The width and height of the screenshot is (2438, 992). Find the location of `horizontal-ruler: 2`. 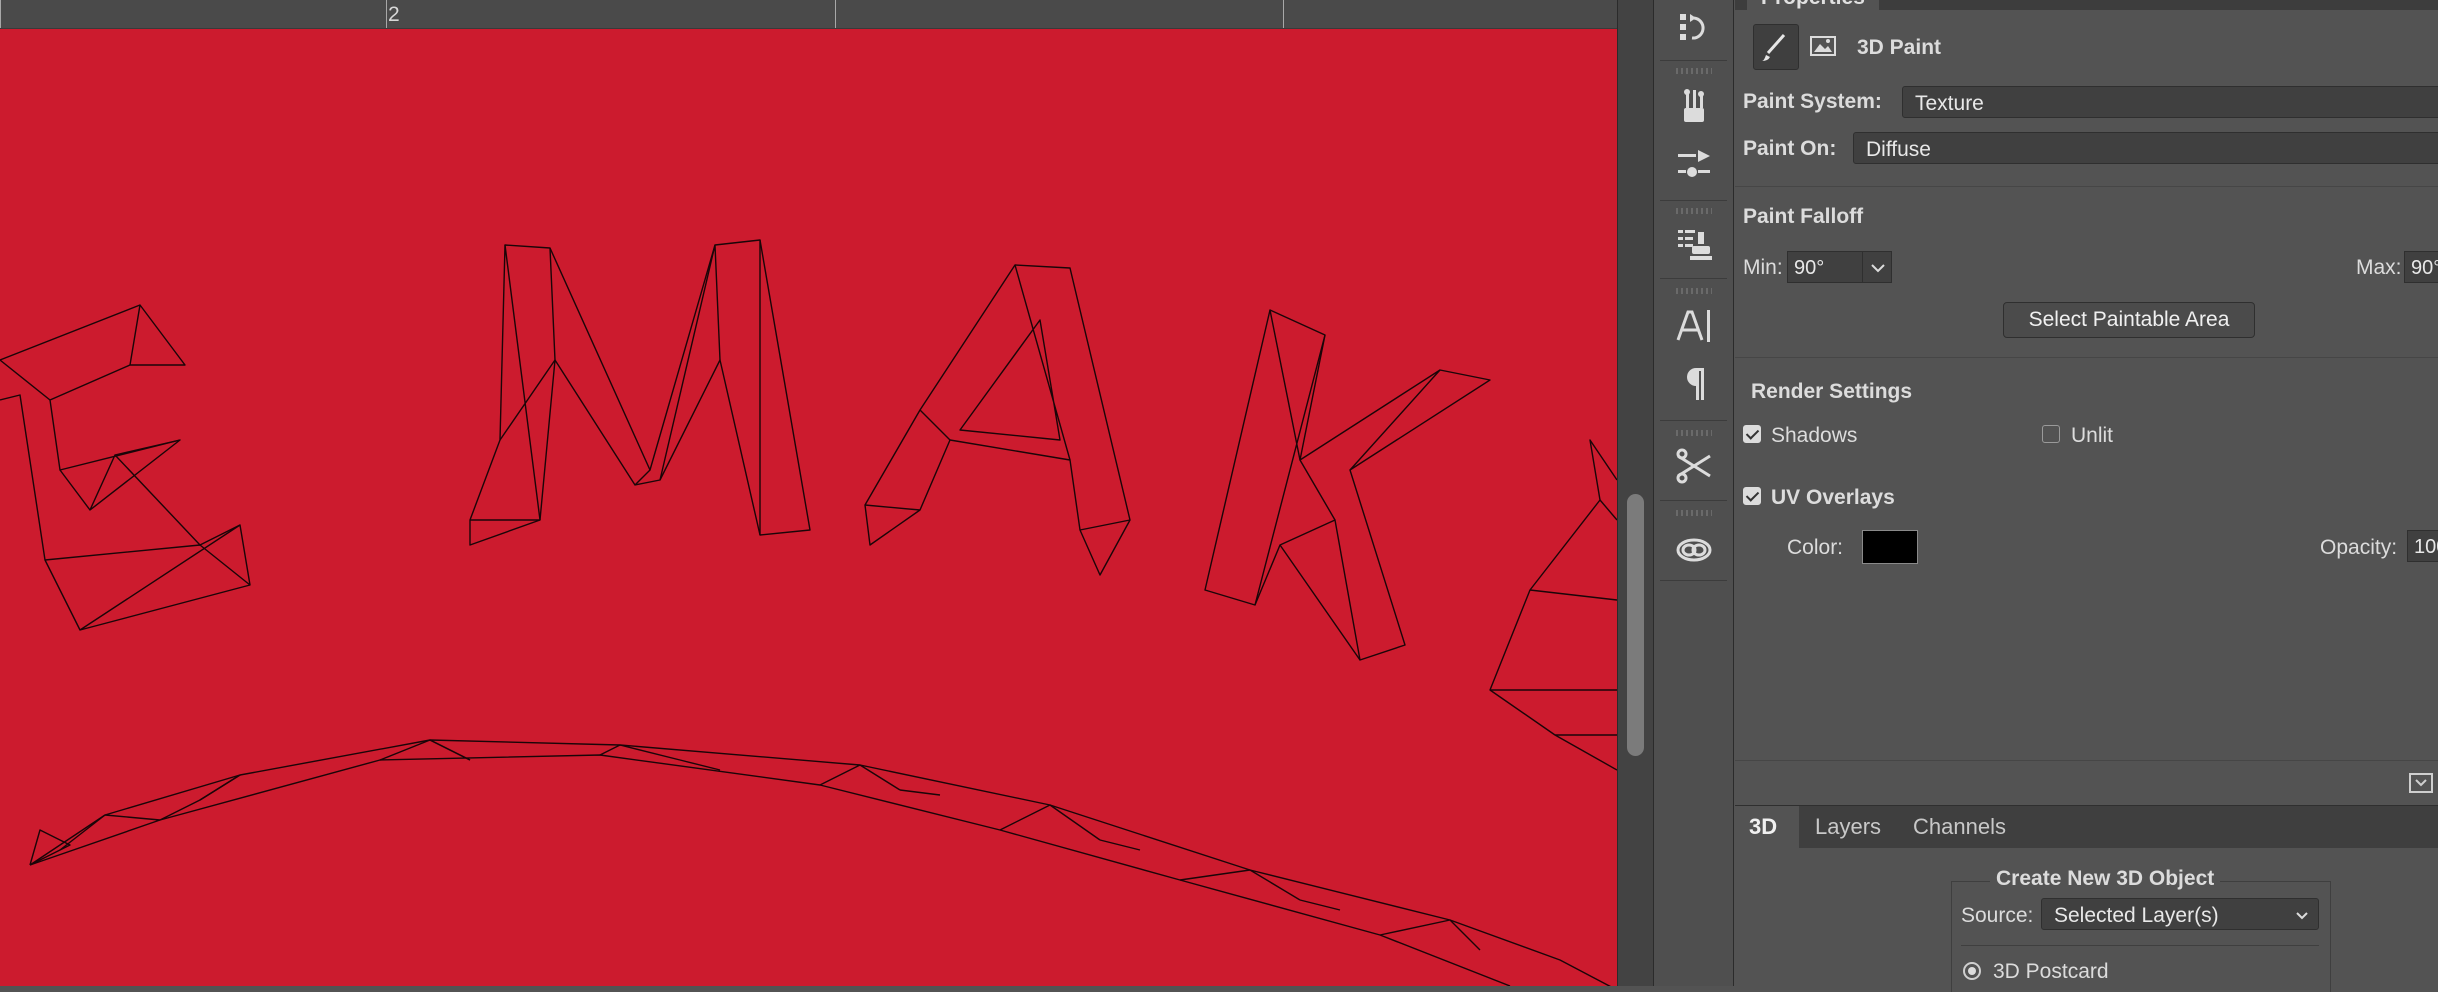

horizontal-ruler: 2 is located at coordinates (808, 14).